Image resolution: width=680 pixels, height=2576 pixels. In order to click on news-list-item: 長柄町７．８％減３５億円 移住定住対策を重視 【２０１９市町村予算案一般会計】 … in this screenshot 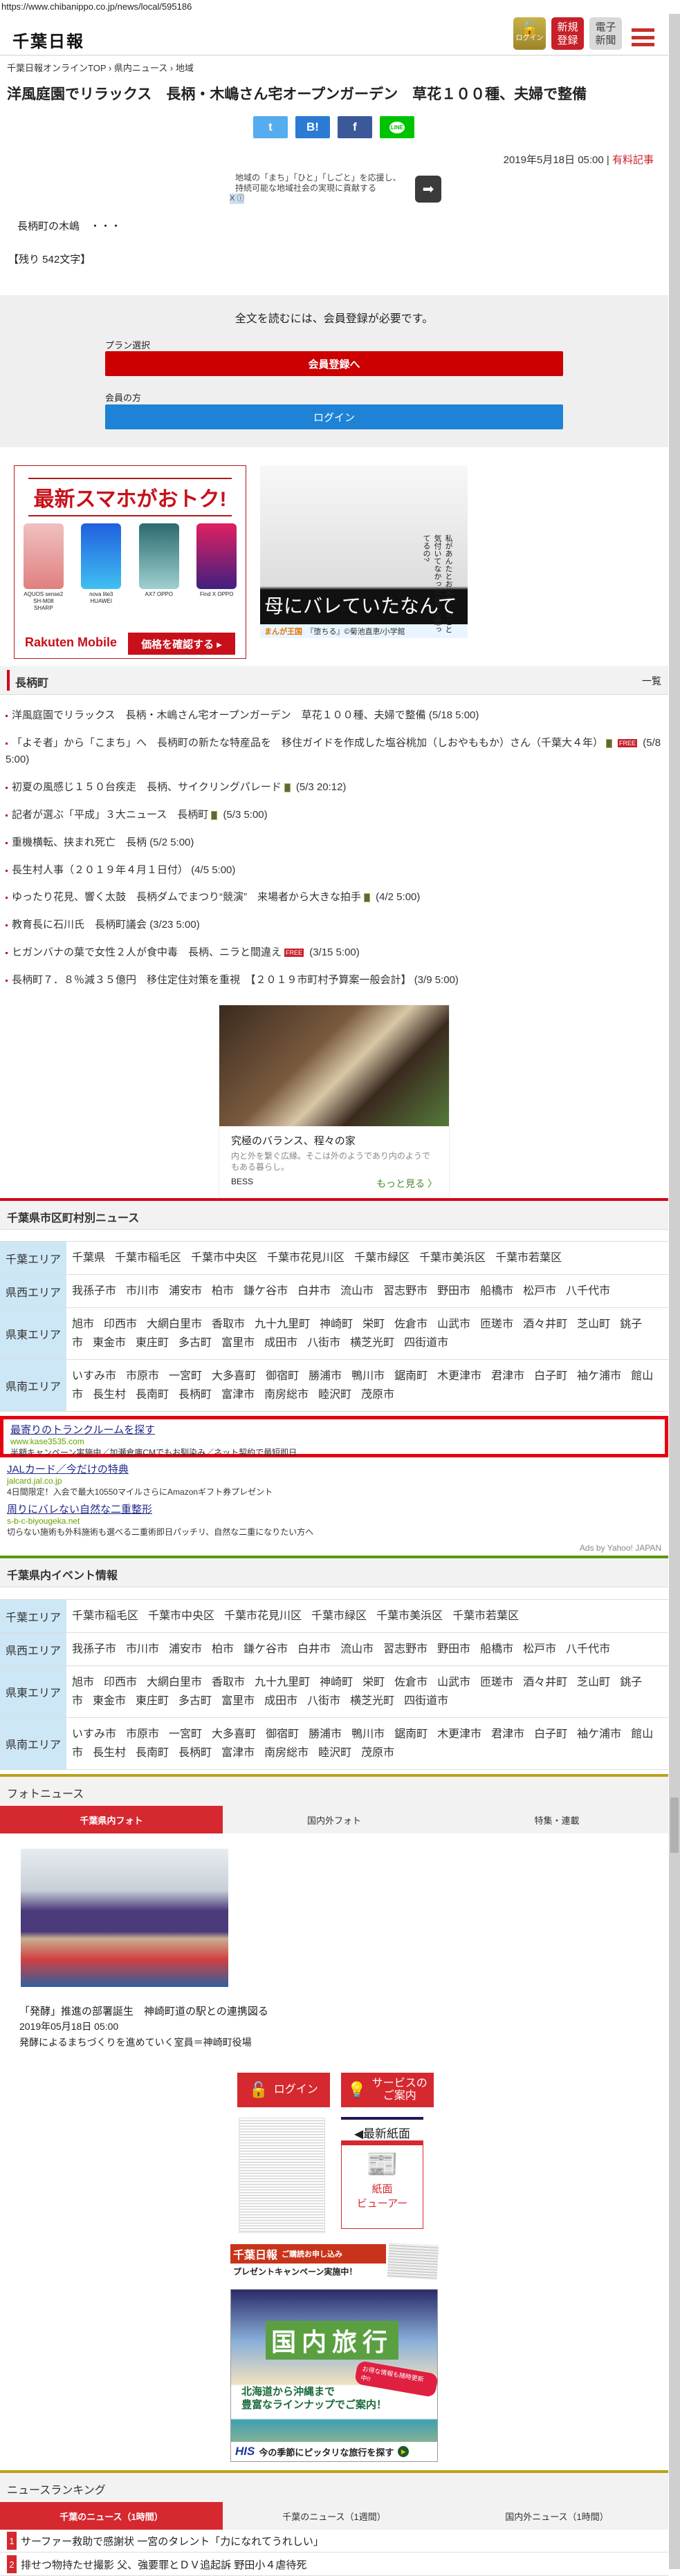, I will do `click(334, 980)`.